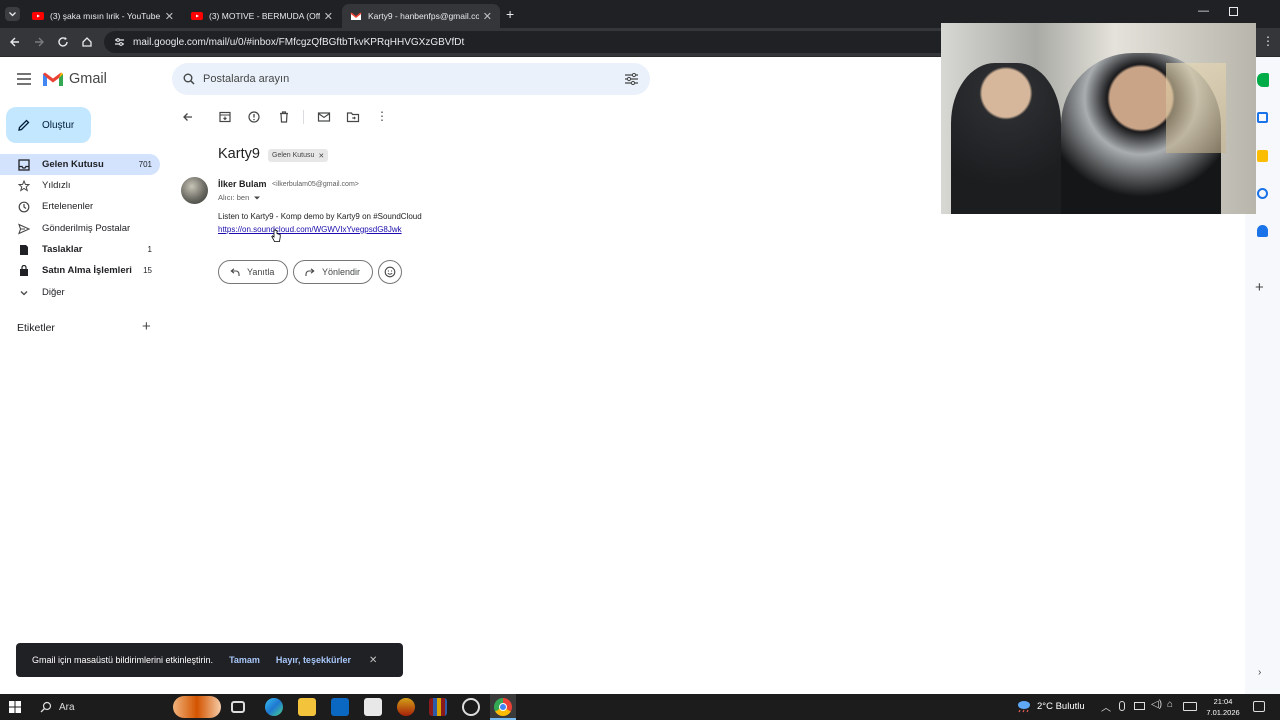 This screenshot has height=720, width=1280. I want to click on taskbar-search: Ara, so click(101, 707).